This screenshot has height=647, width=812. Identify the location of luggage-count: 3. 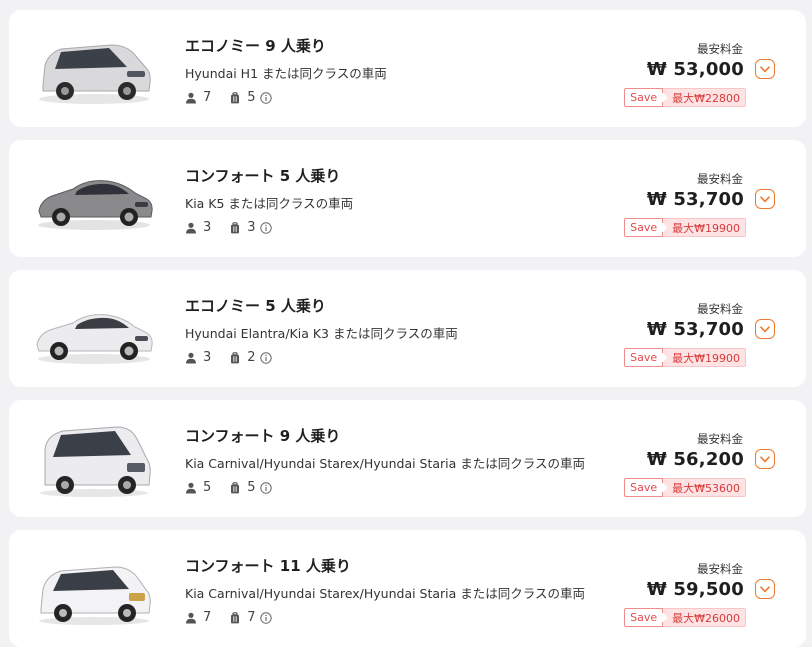
(250, 227).